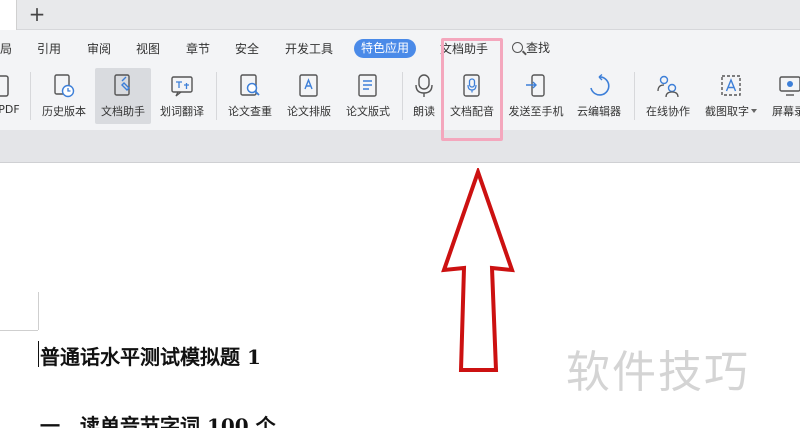  Describe the element at coordinates (309, 48) in the screenshot. I see `menu-item-developer: 开发工具` at that location.